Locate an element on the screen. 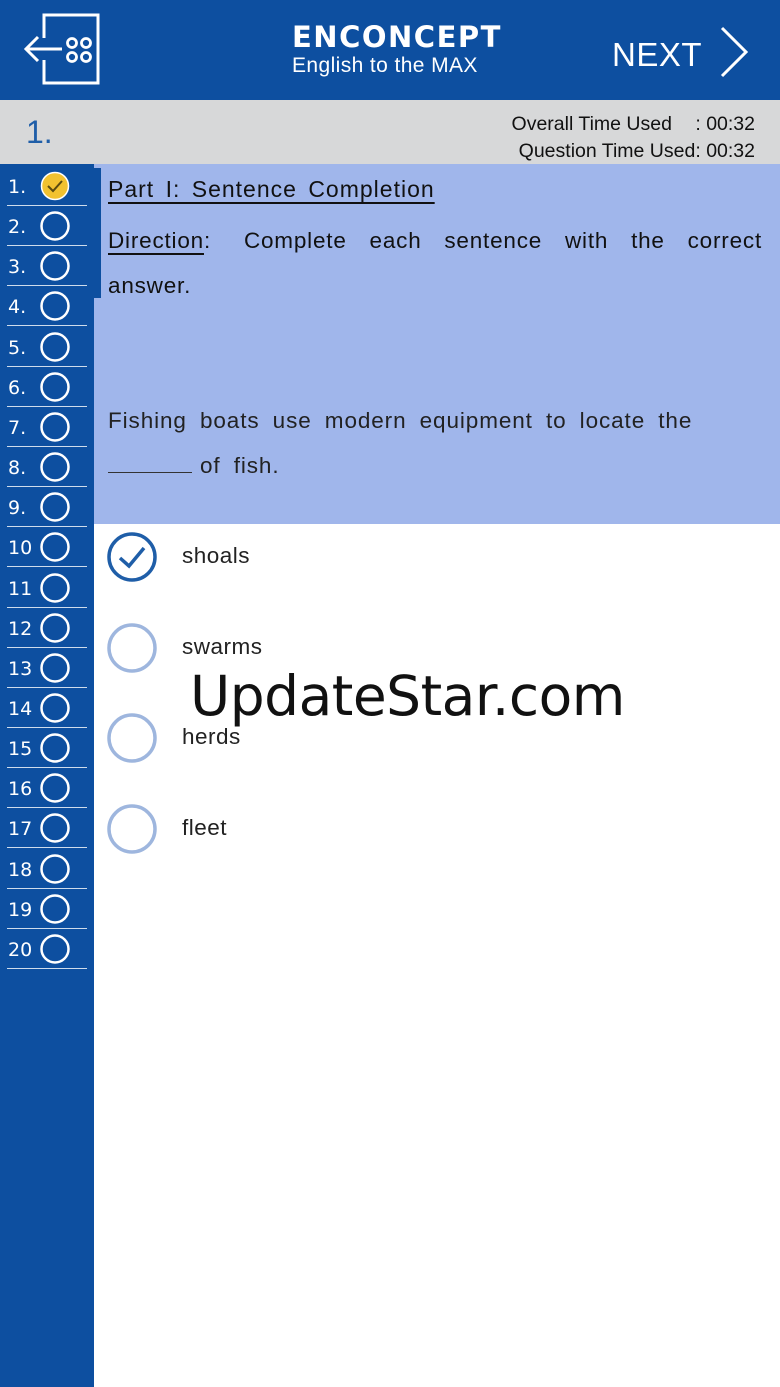  question-nav-number: 5. is located at coordinates (17, 347).